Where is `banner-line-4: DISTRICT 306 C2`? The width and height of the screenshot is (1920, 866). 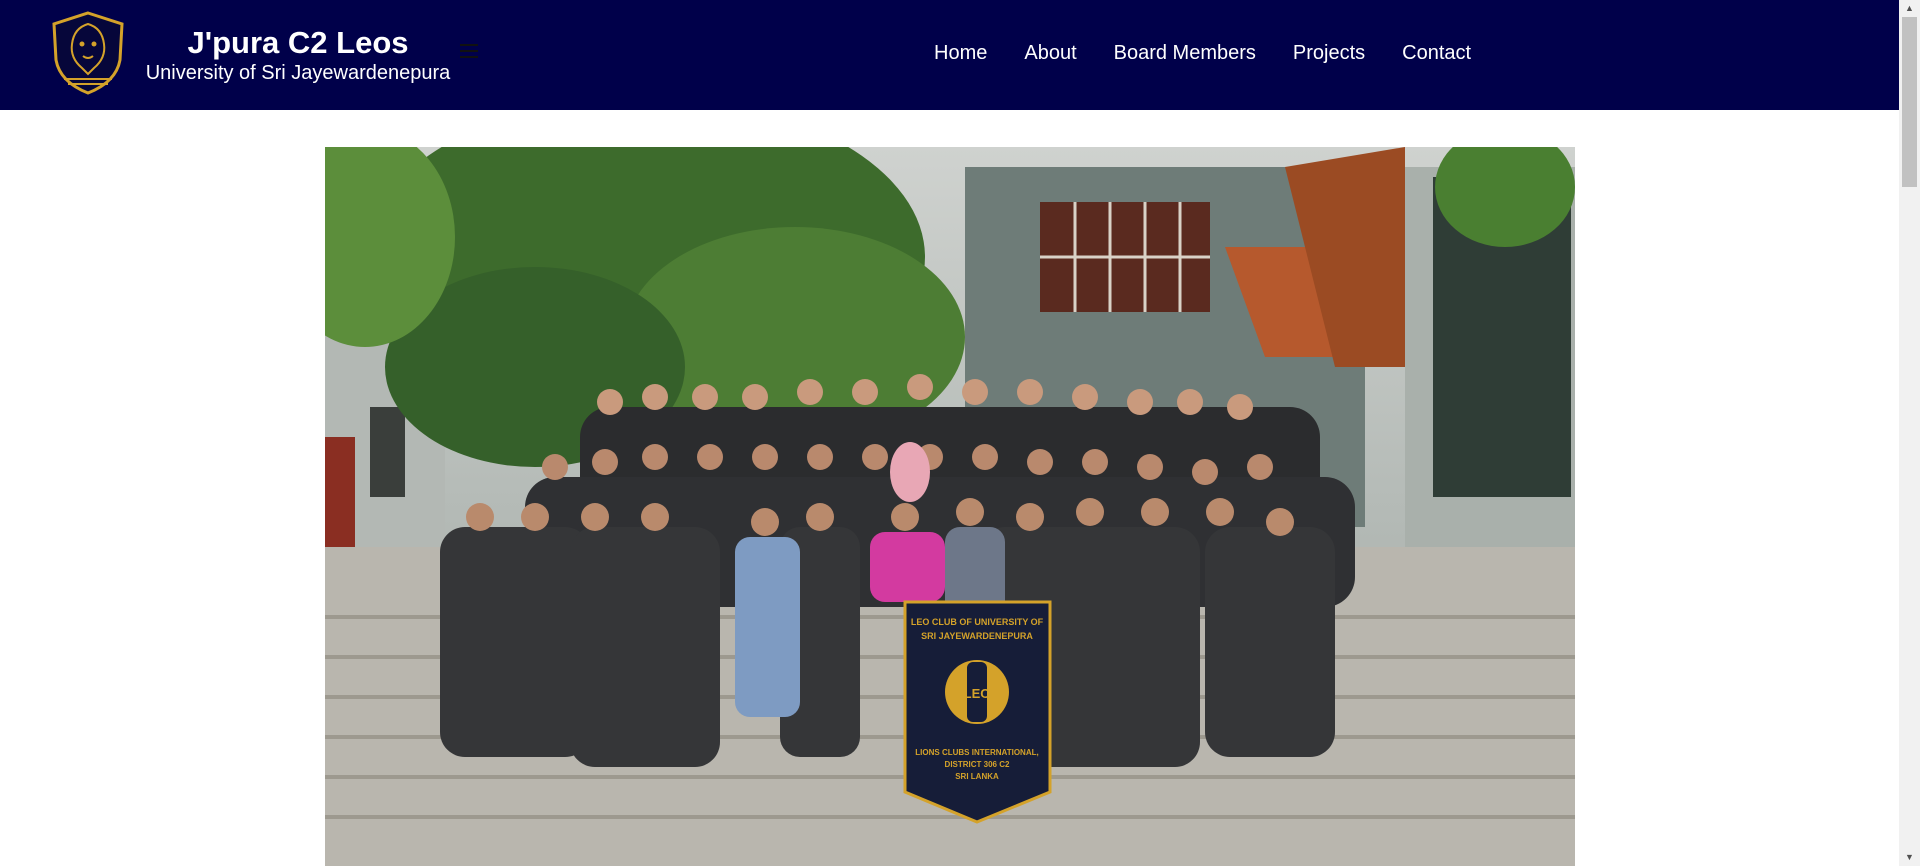 banner-line-4: DISTRICT 306 C2 is located at coordinates (977, 764).